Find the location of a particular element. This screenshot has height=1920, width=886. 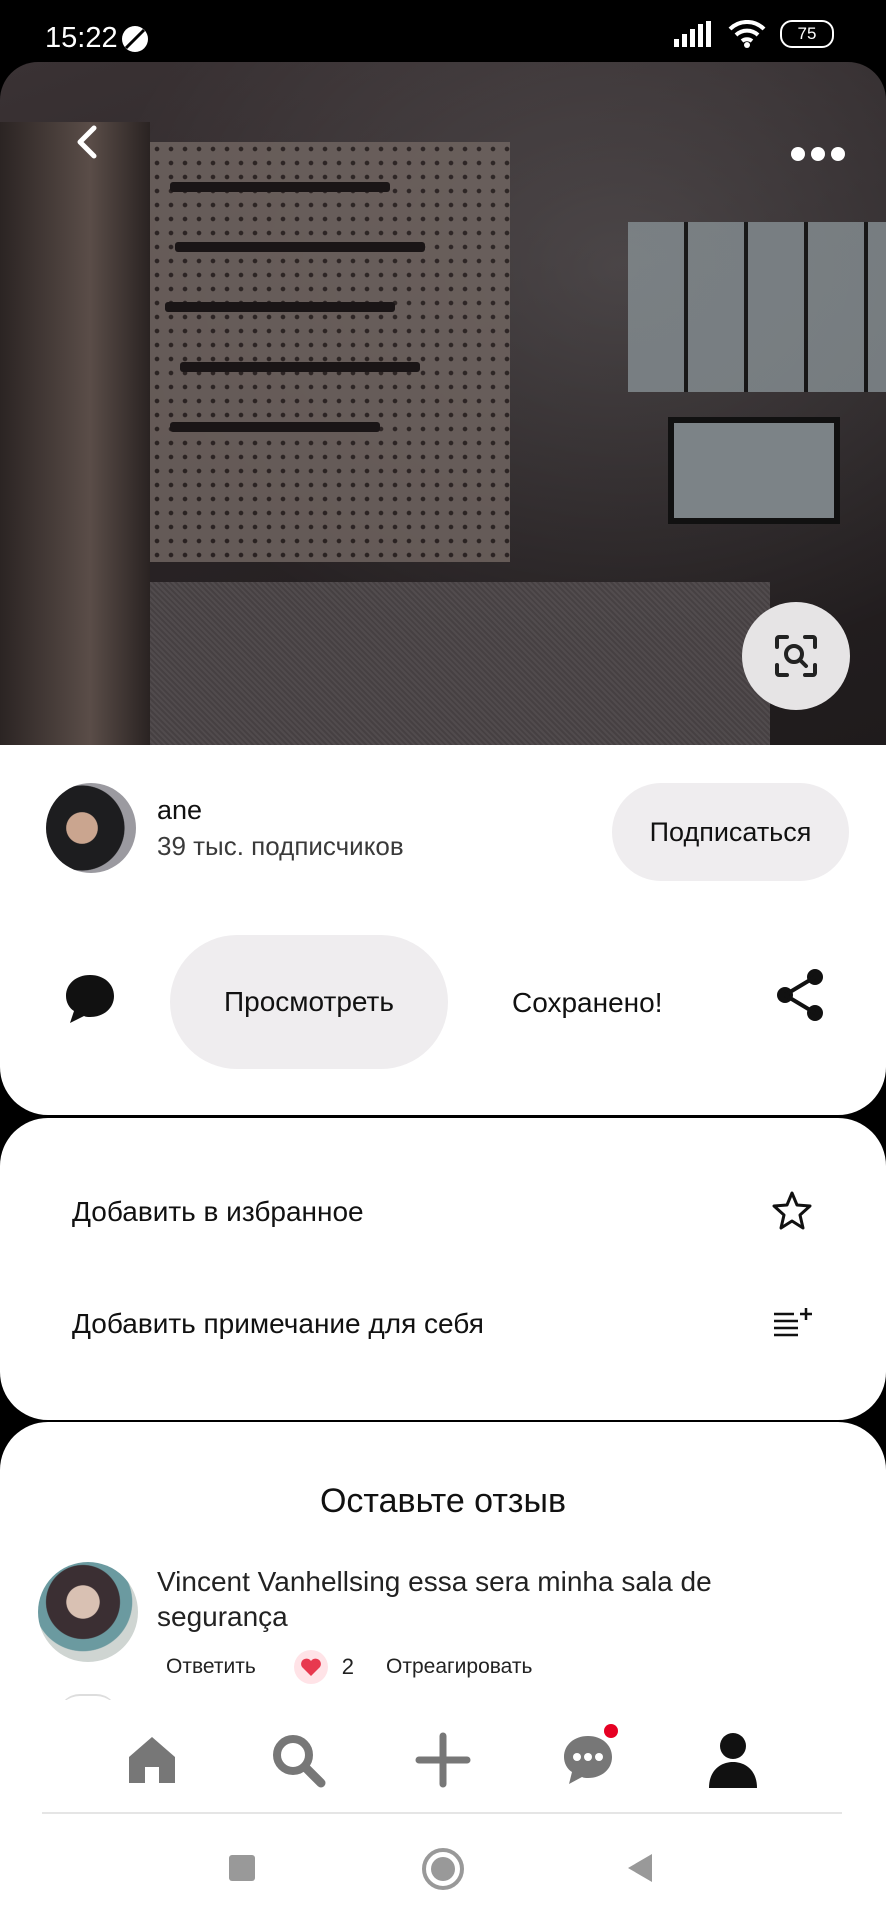

back-button is located at coordinates (88, 142).